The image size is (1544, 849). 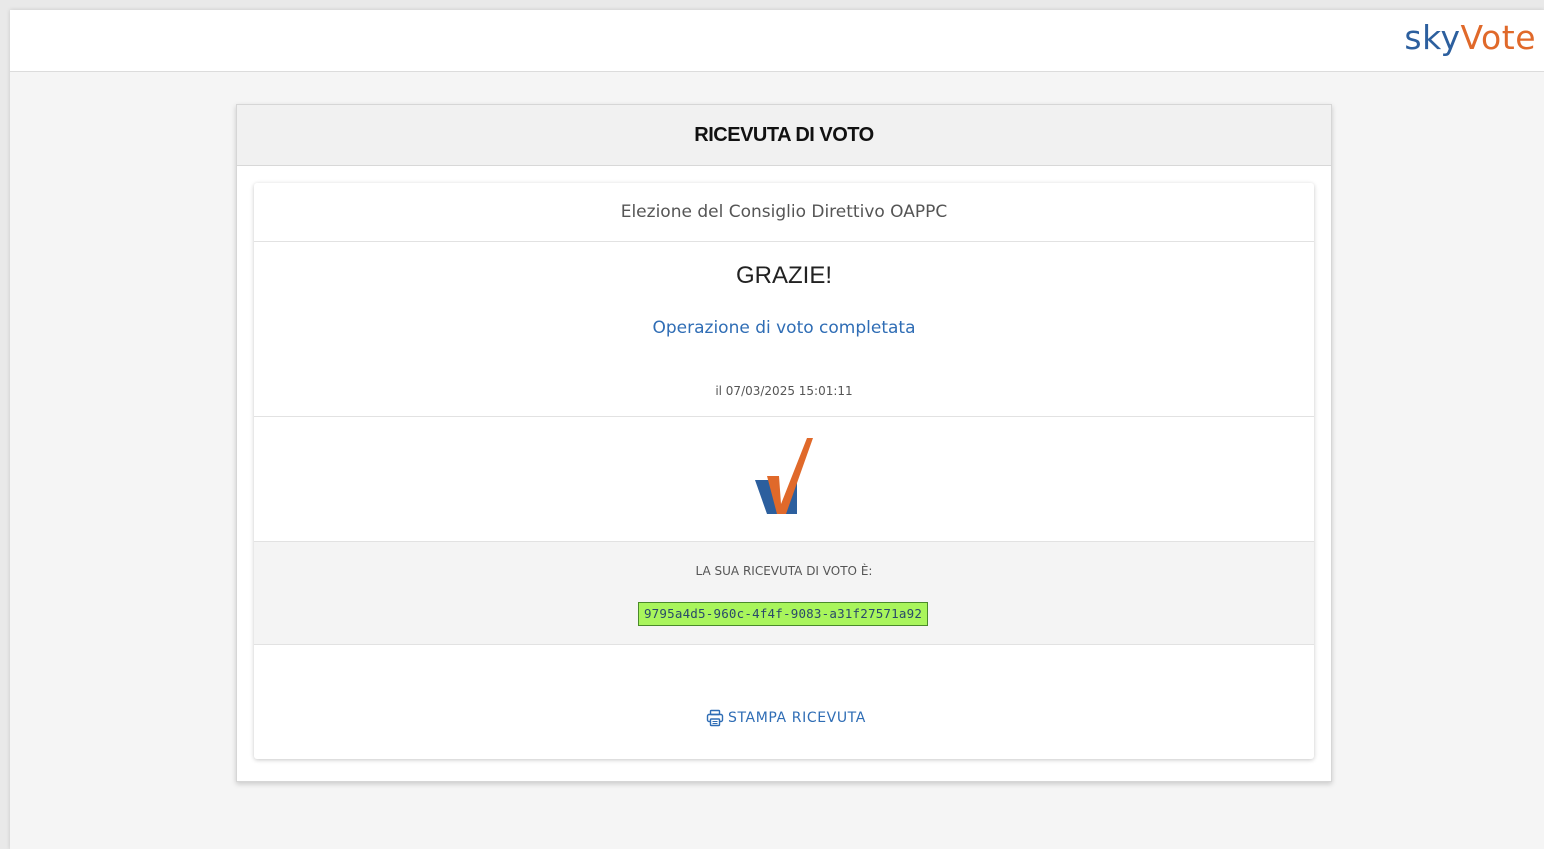 I want to click on thanks-title: GRAZIE!, so click(x=783, y=275).